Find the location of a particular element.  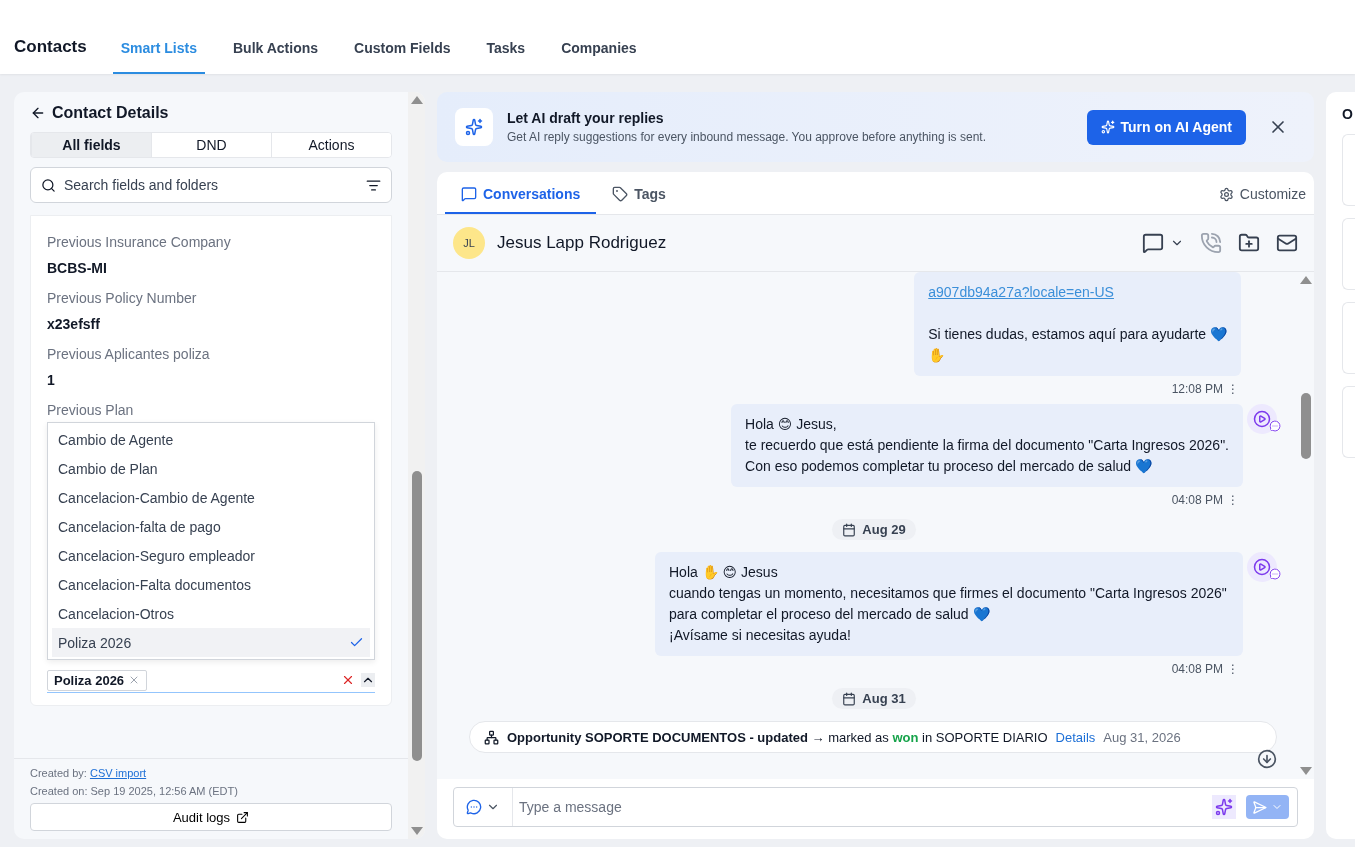

search-input: Search fields and folders is located at coordinates (211, 185).